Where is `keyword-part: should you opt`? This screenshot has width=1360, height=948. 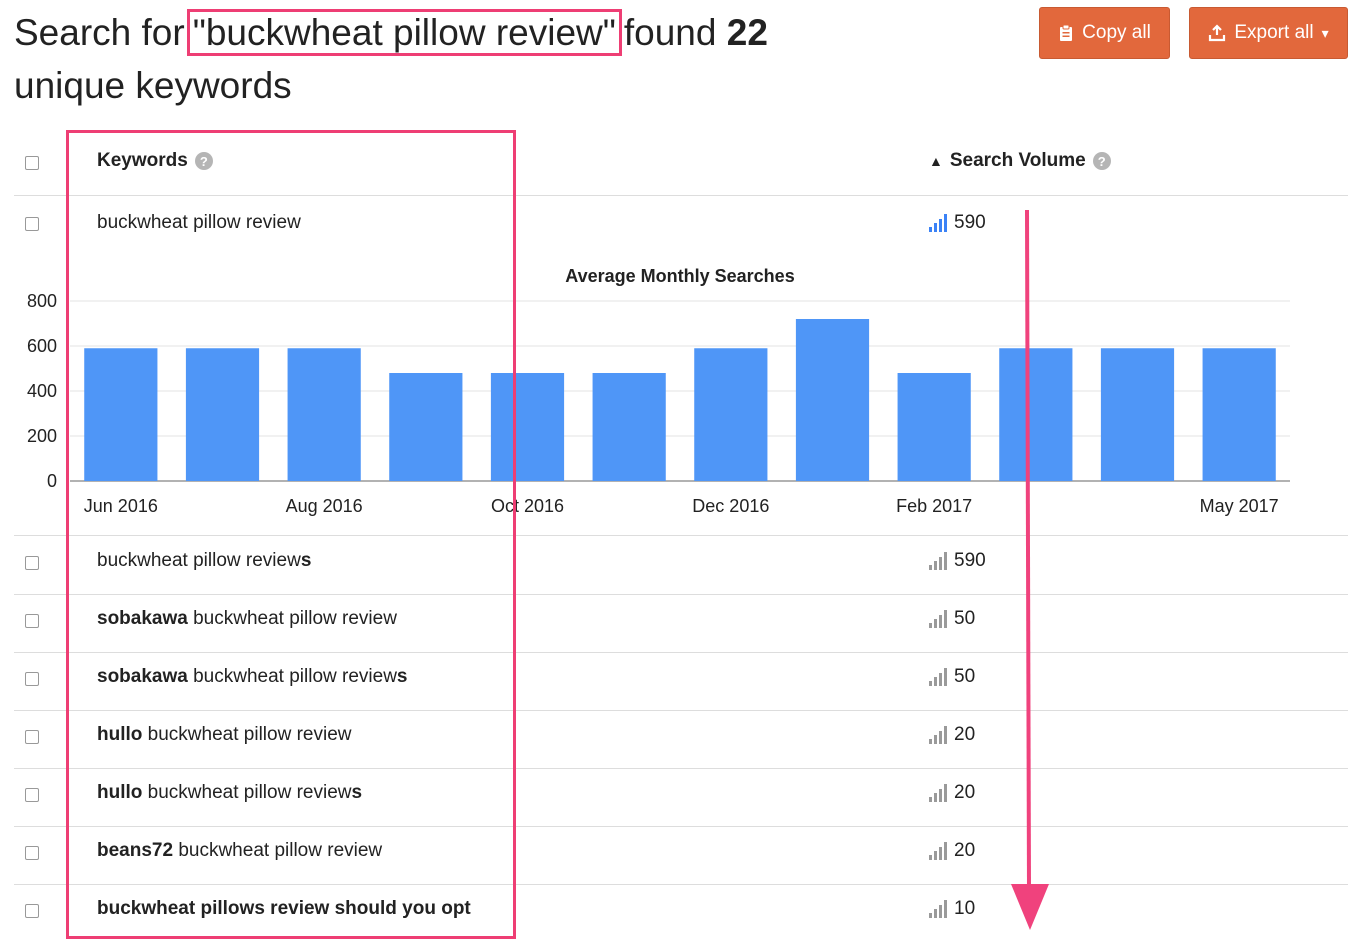 keyword-part: should you opt is located at coordinates (402, 908).